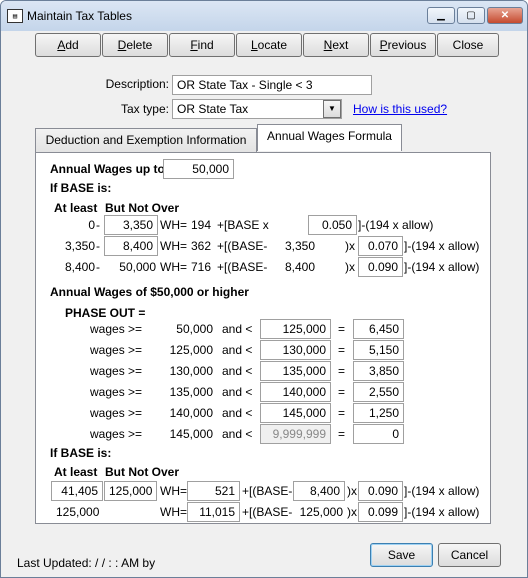 This screenshot has width=528, height=578. I want to click on high-2-rate-field: 0.099, so click(380, 512).